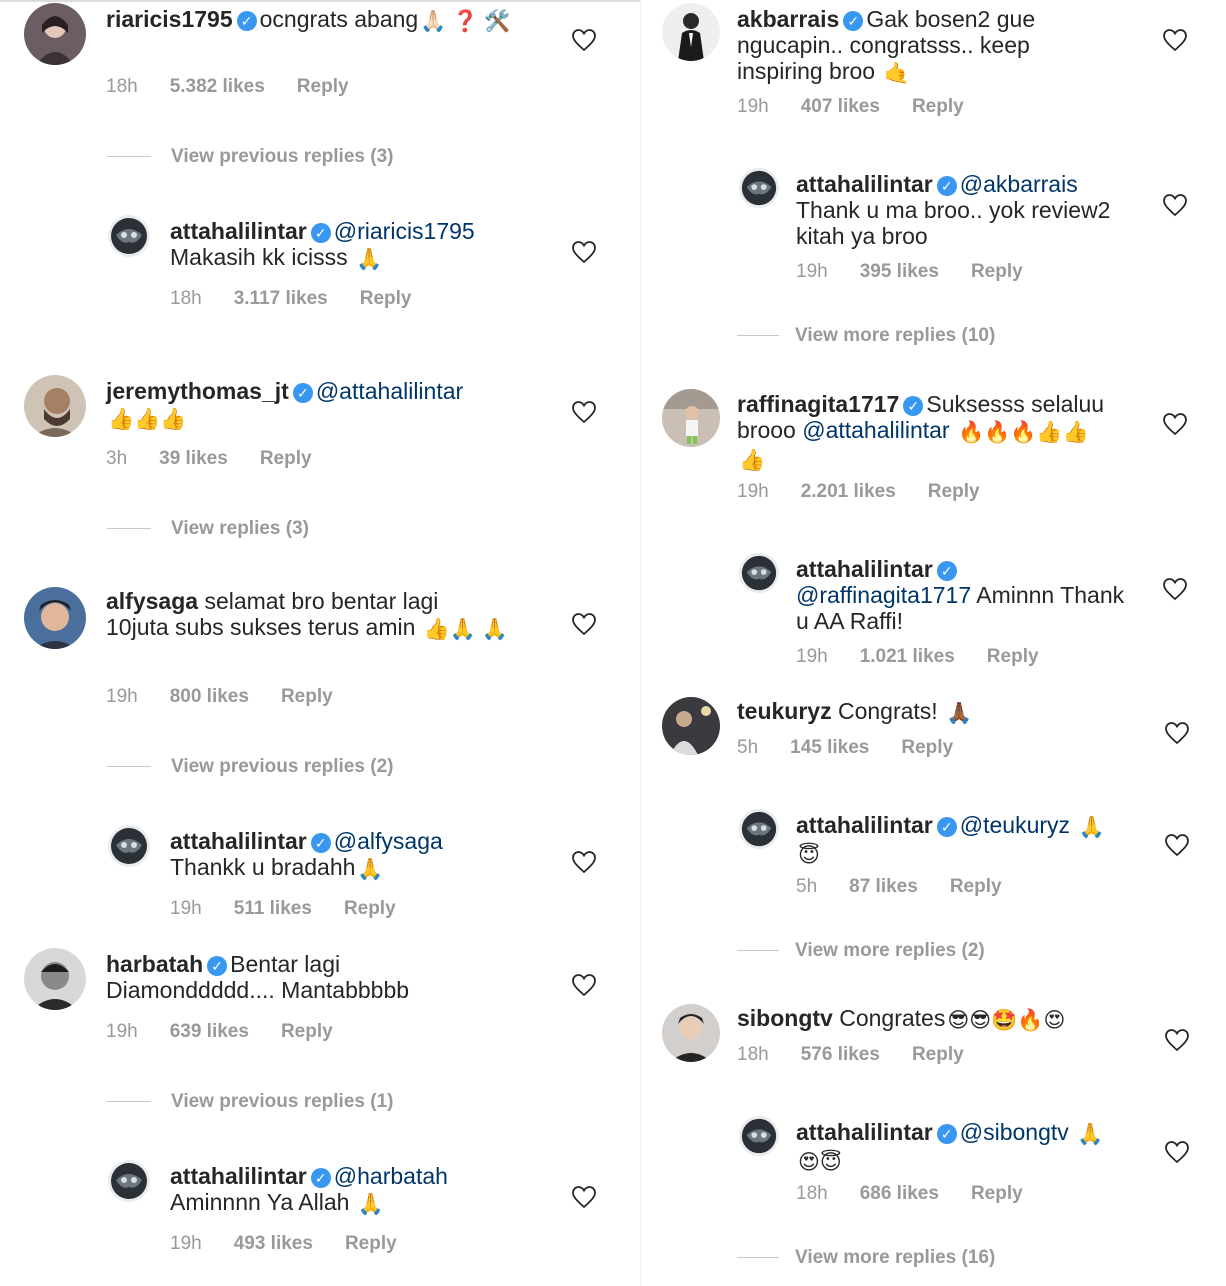  I want to click on username: alfysaga, so click(152, 601).